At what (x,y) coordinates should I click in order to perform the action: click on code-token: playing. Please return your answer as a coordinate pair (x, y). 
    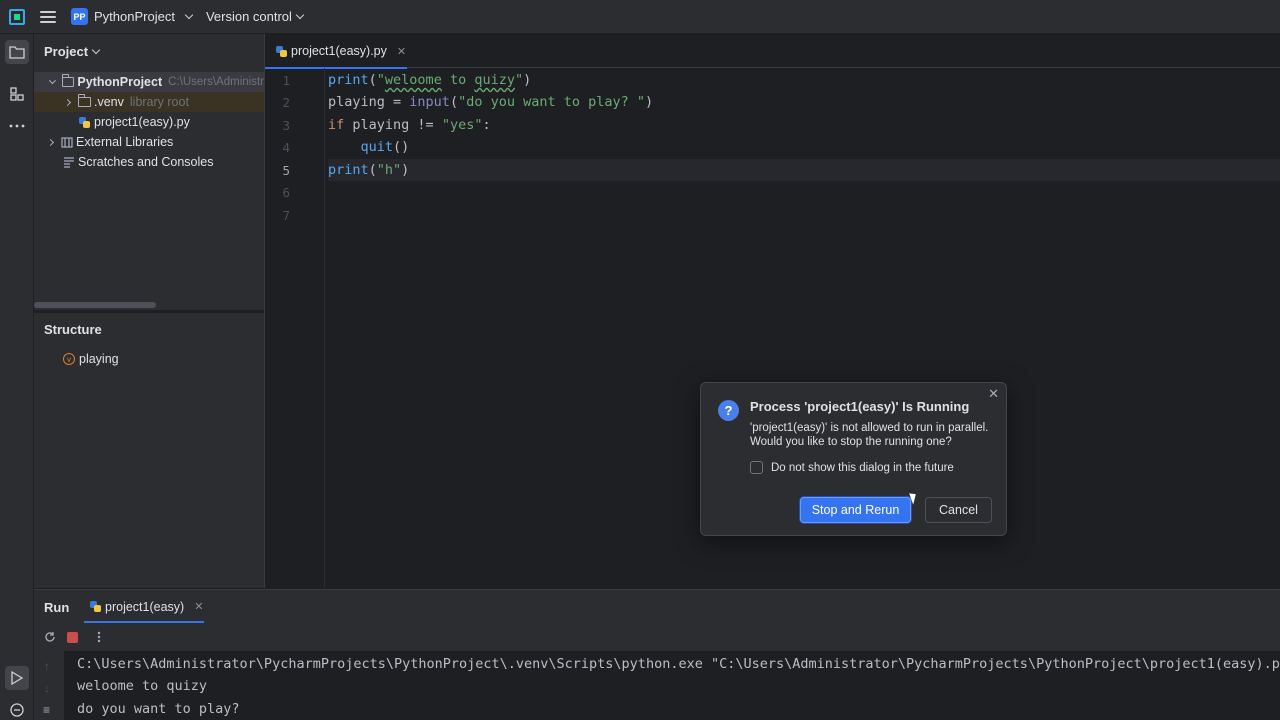
    Looking at the image, I should click on (356, 102).